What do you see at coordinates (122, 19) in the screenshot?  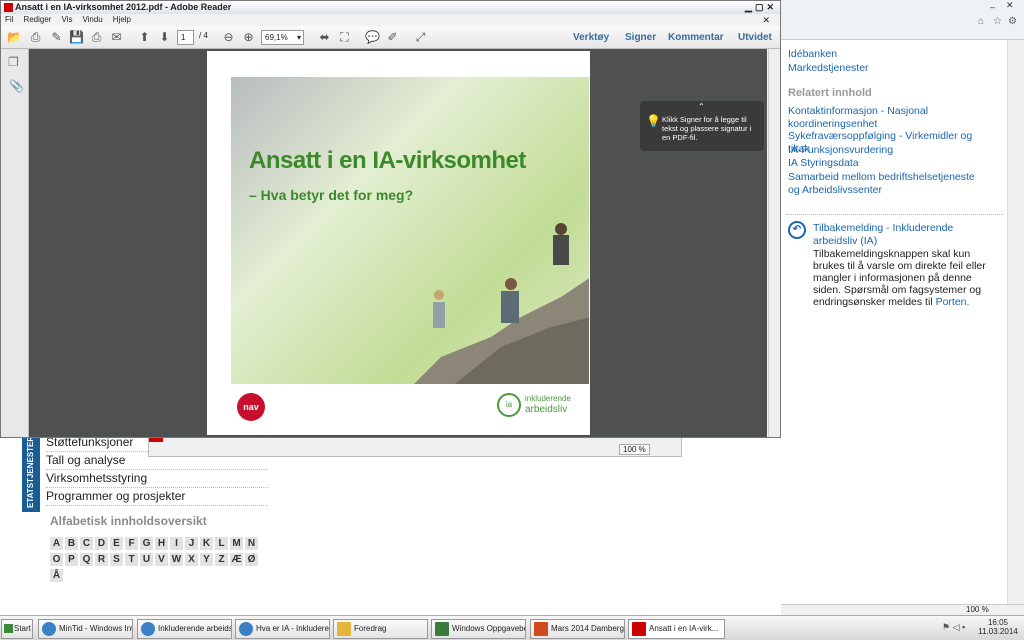 I see `menu-hjelp: Hjelp` at bounding box center [122, 19].